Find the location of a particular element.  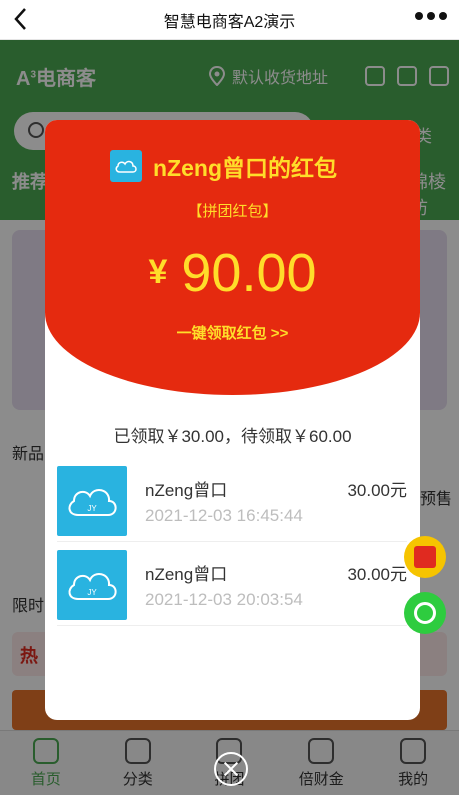

packet-title: nZeng曾口的红包 is located at coordinates (245, 168).